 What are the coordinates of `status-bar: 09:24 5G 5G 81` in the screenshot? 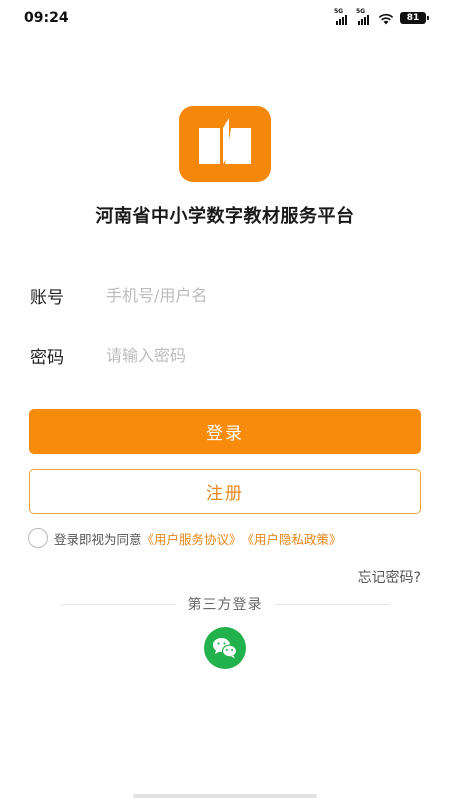 It's located at (225, 18).